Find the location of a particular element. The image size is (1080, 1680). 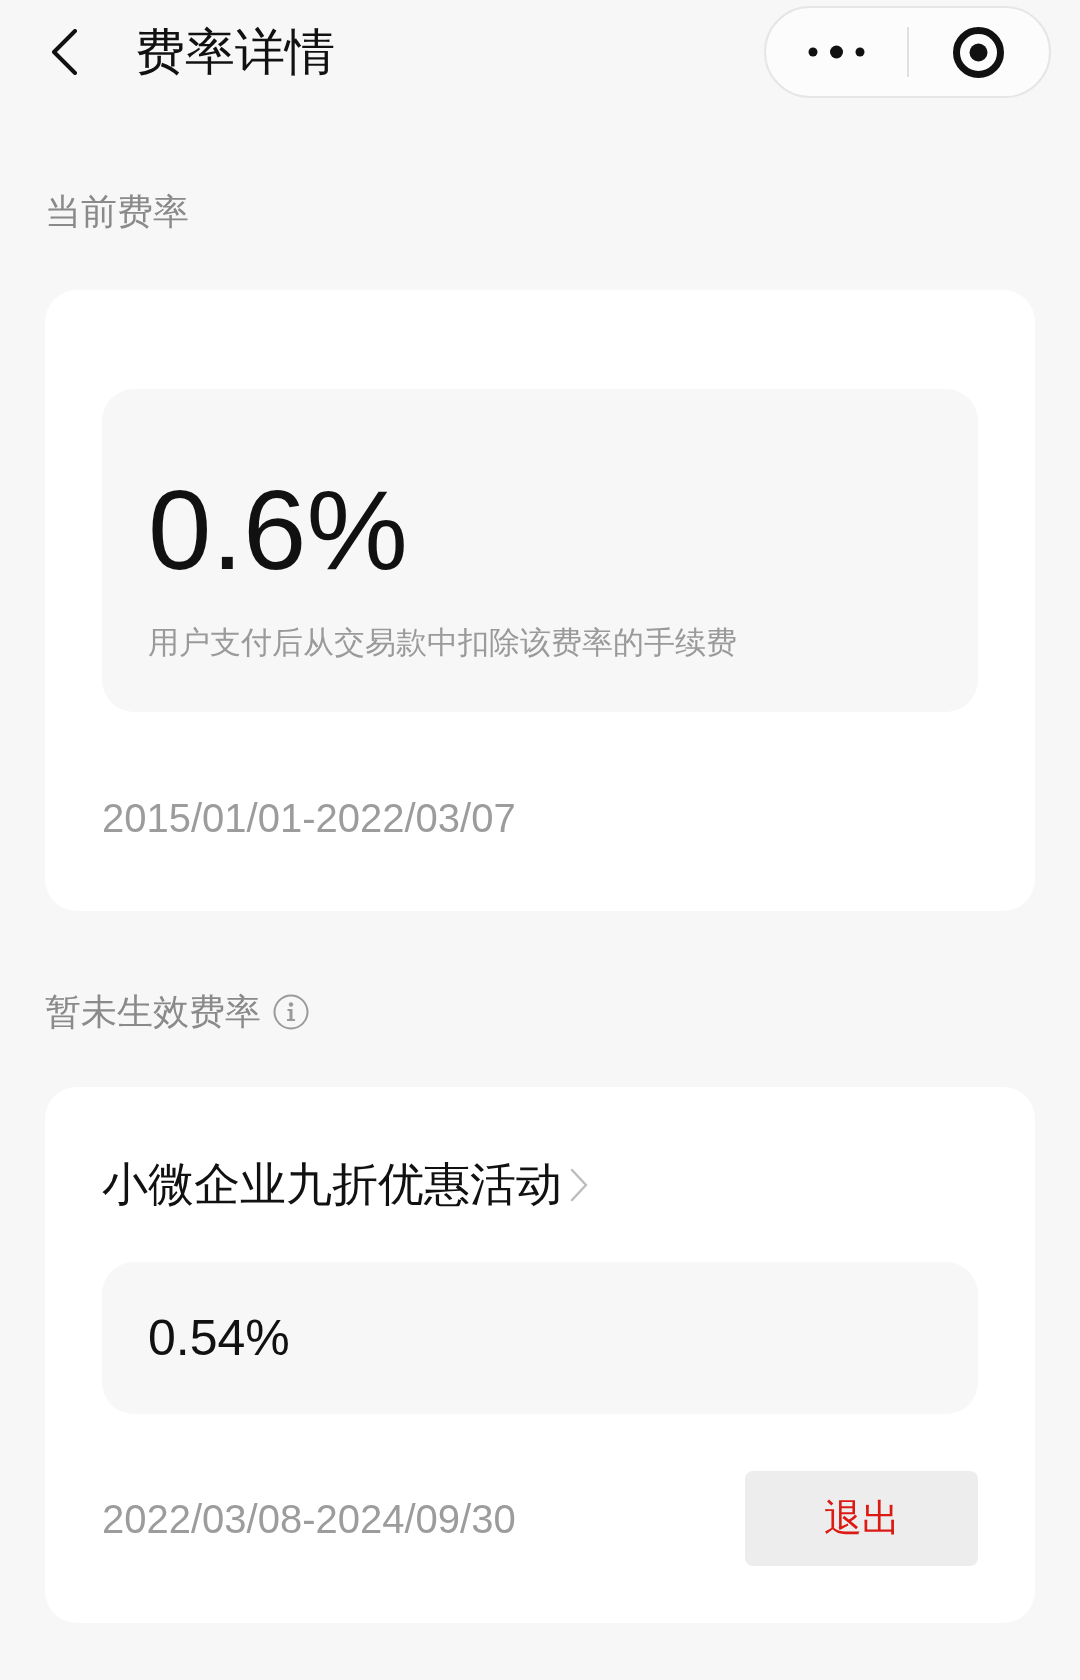

back-button is located at coordinates (64, 52).